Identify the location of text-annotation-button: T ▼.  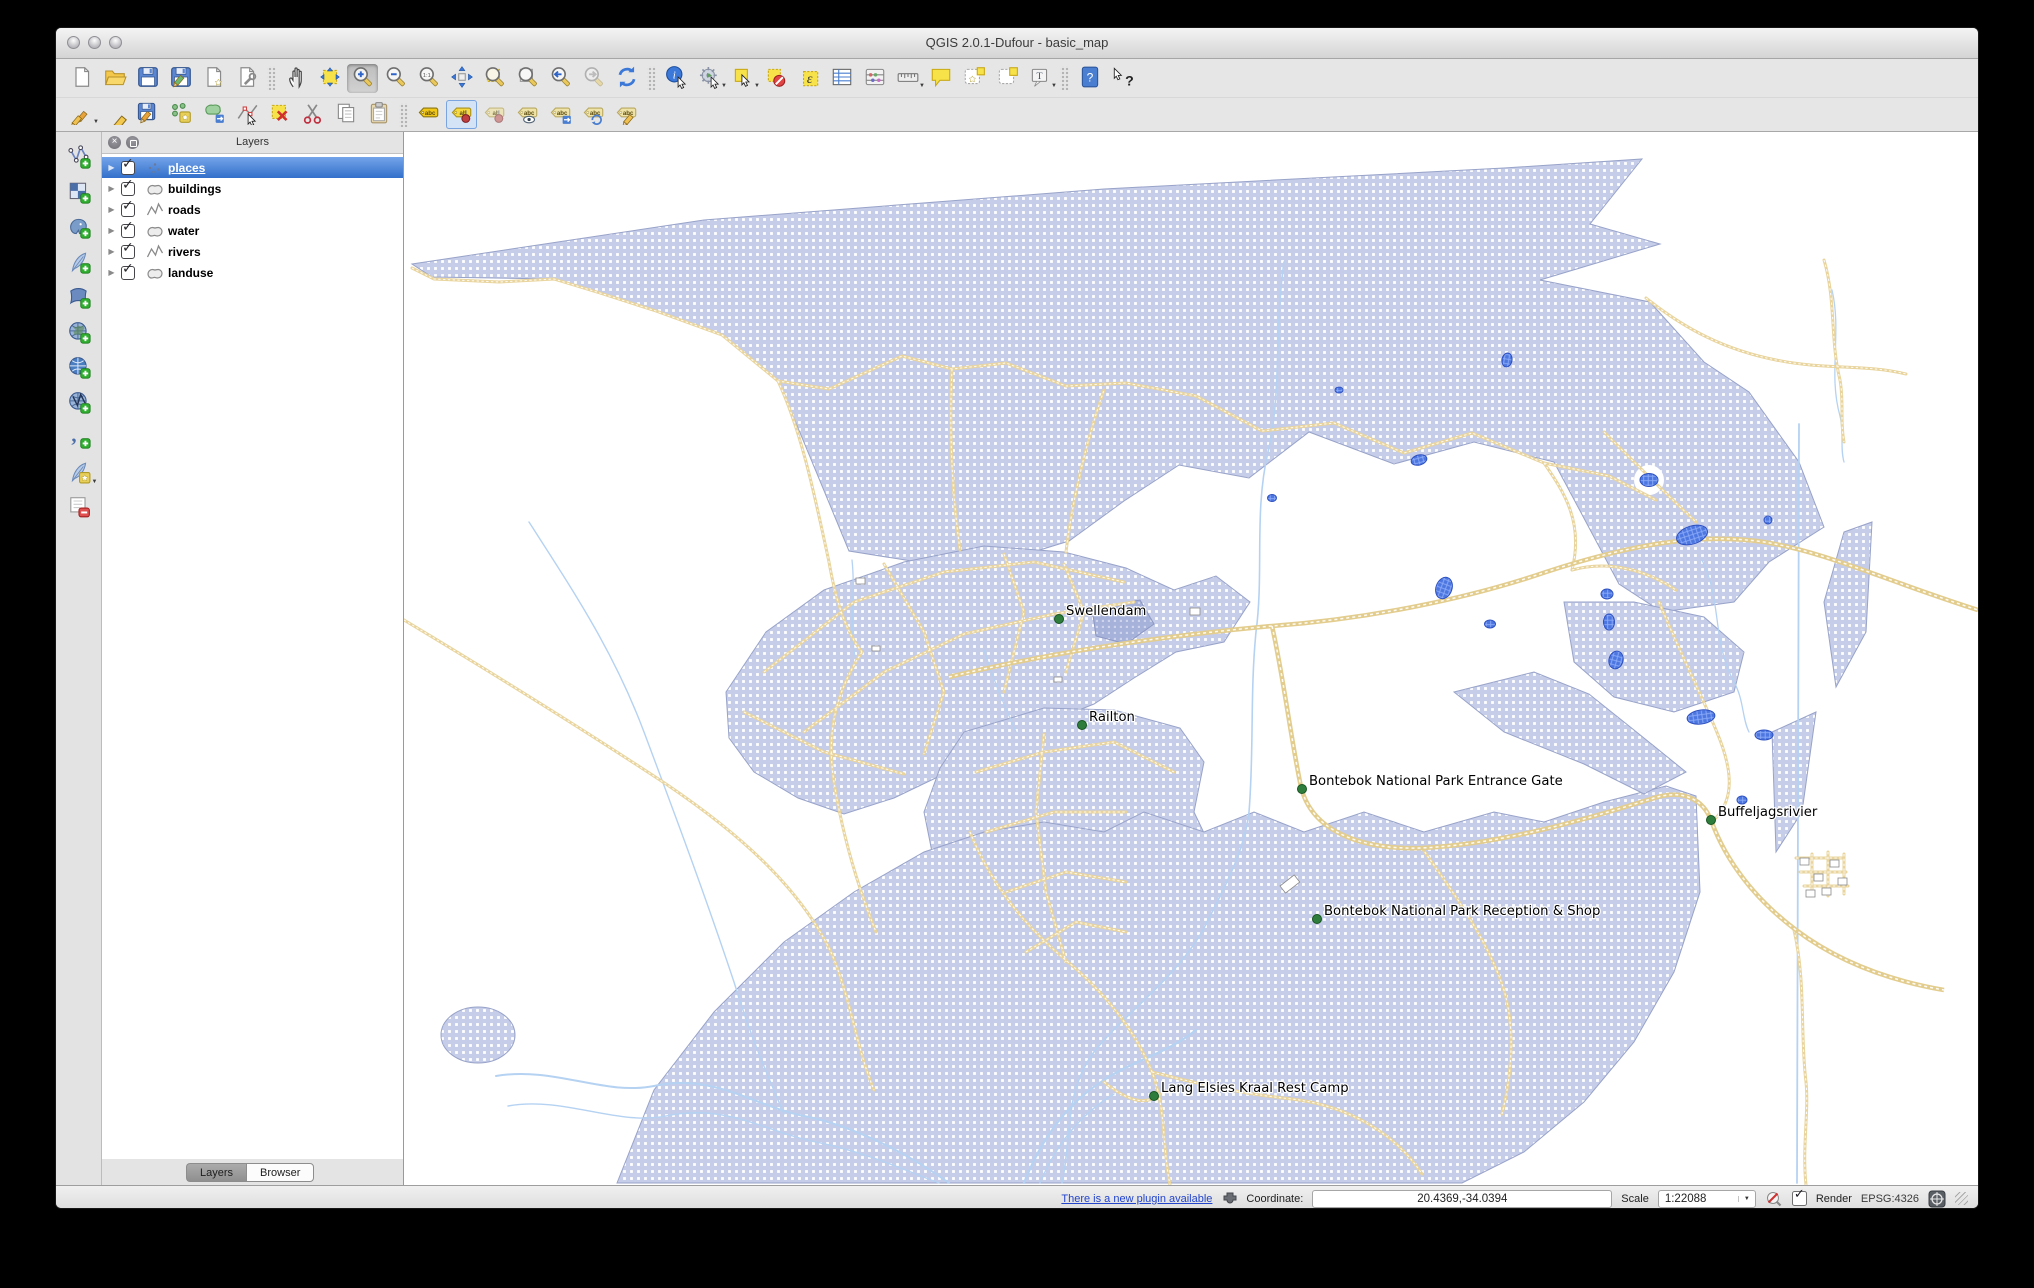
(1040, 78).